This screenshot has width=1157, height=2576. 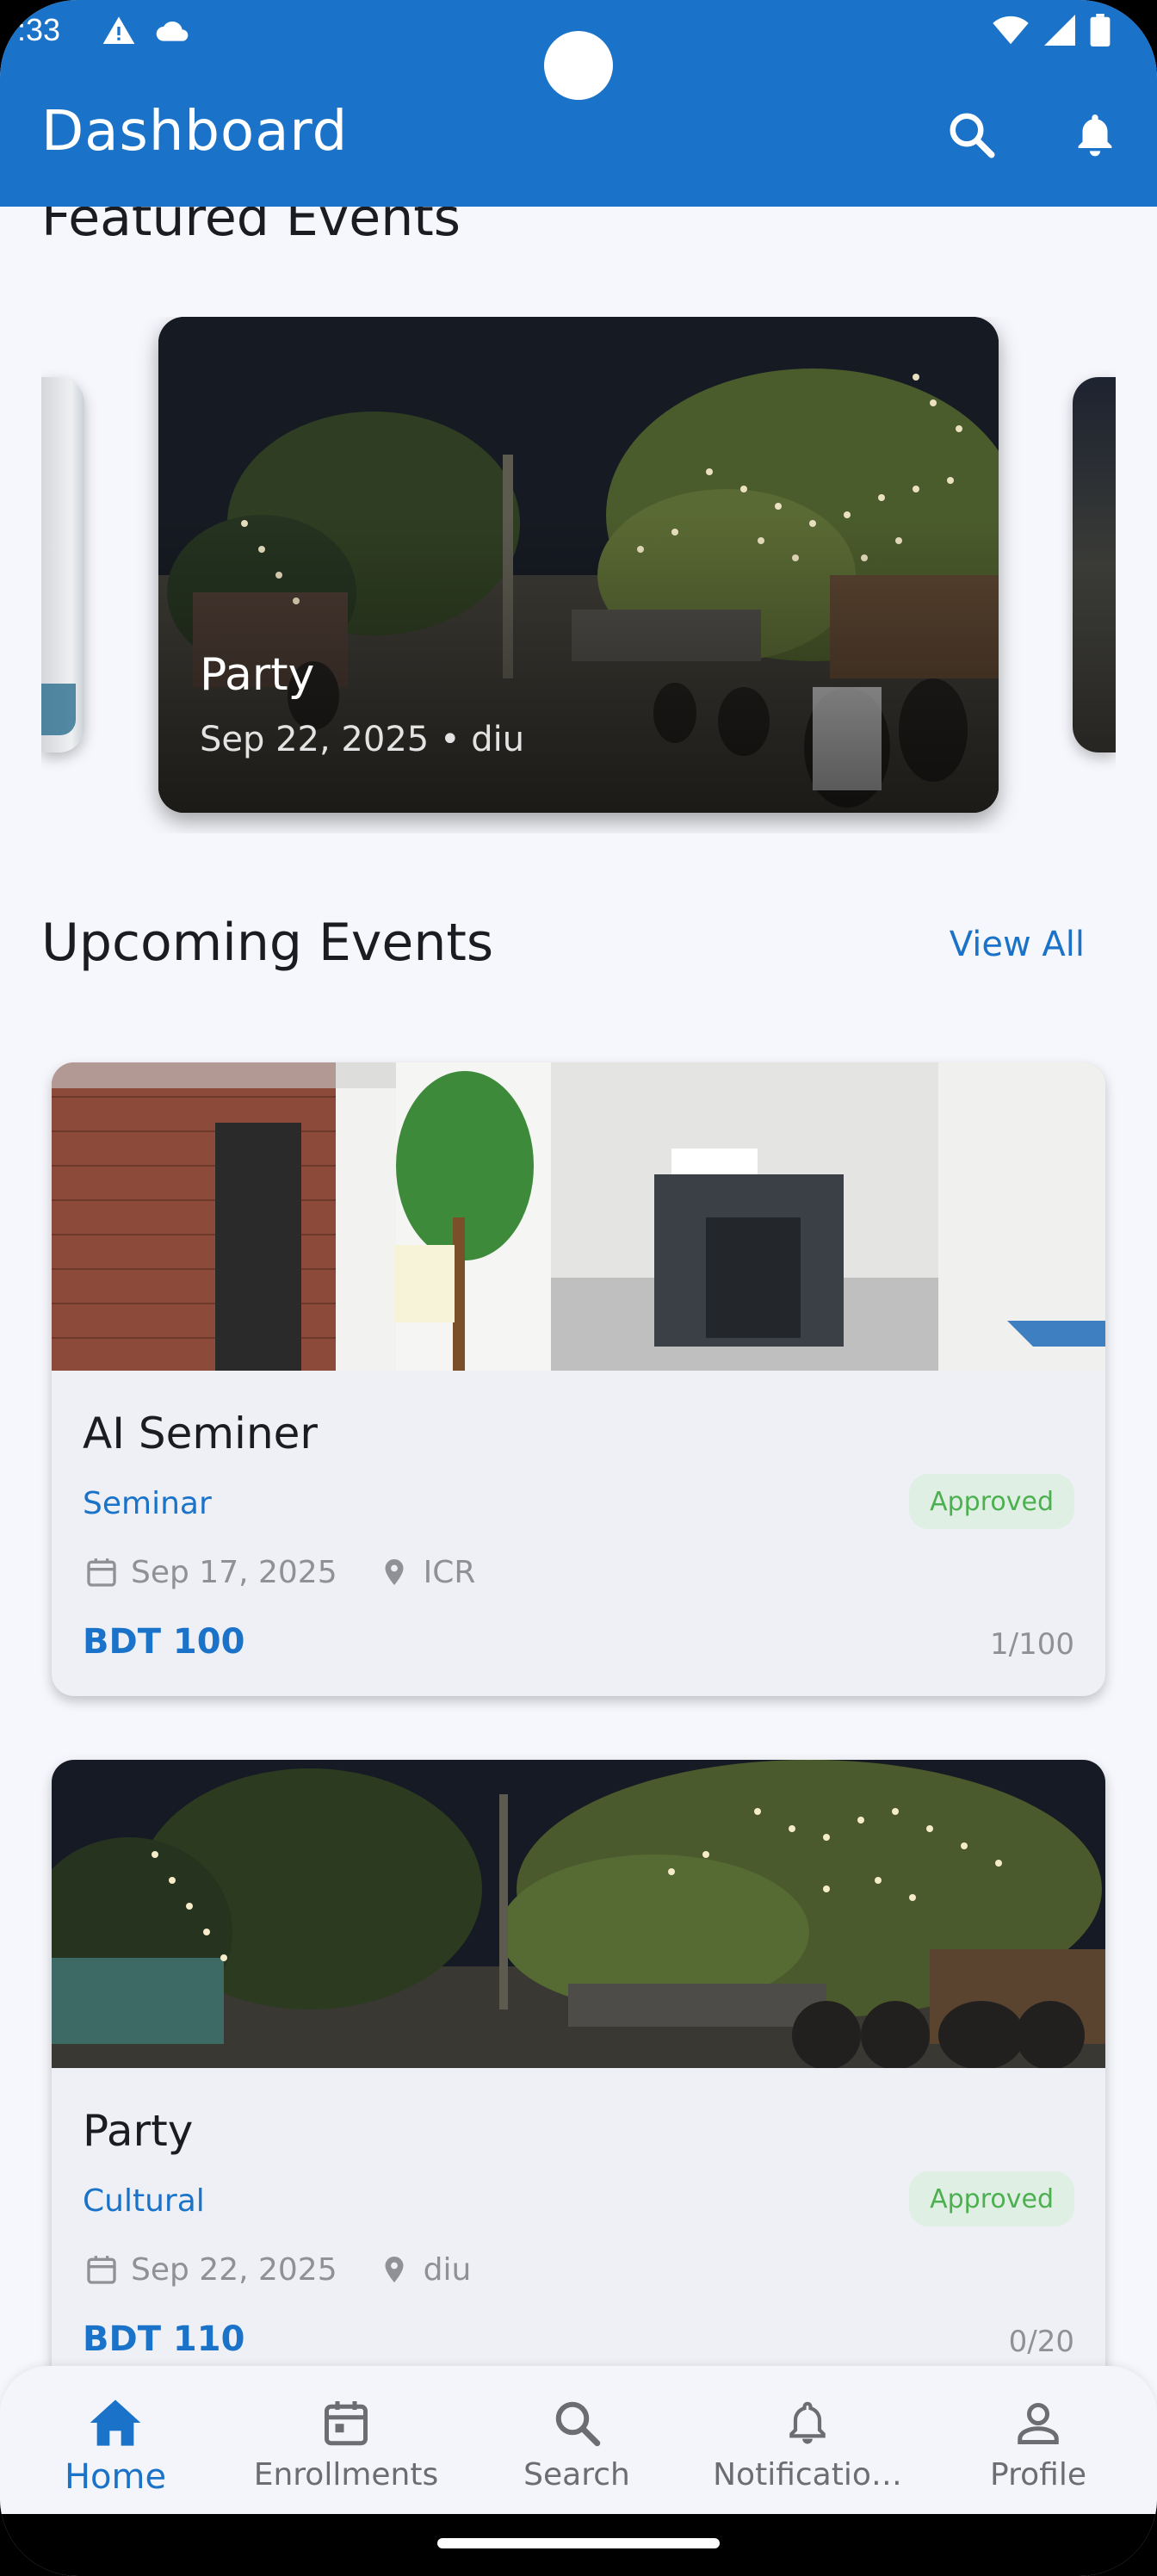 What do you see at coordinates (201, 1434) in the screenshot?
I see `event-name: AI Seminer` at bounding box center [201, 1434].